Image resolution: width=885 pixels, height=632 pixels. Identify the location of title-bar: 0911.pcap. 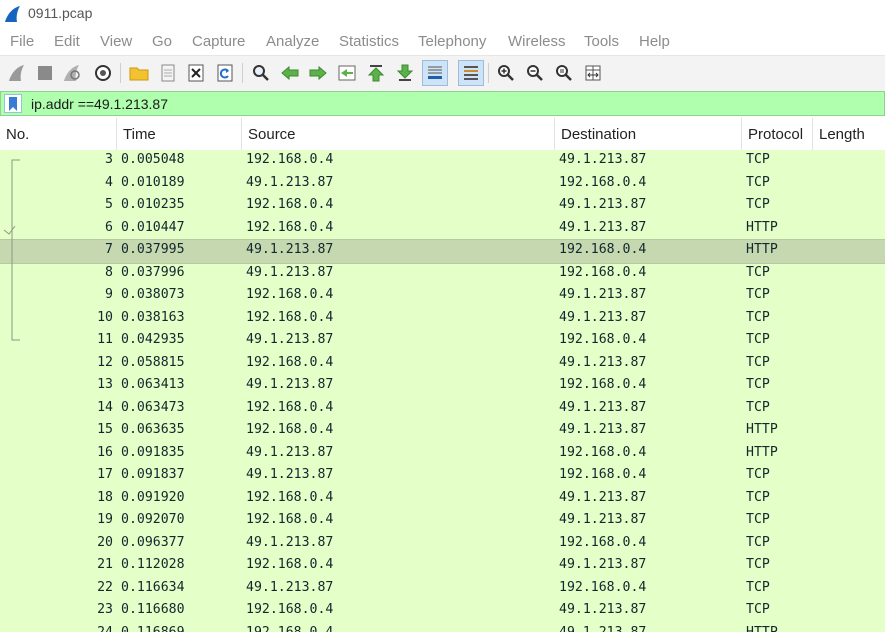
(442, 14).